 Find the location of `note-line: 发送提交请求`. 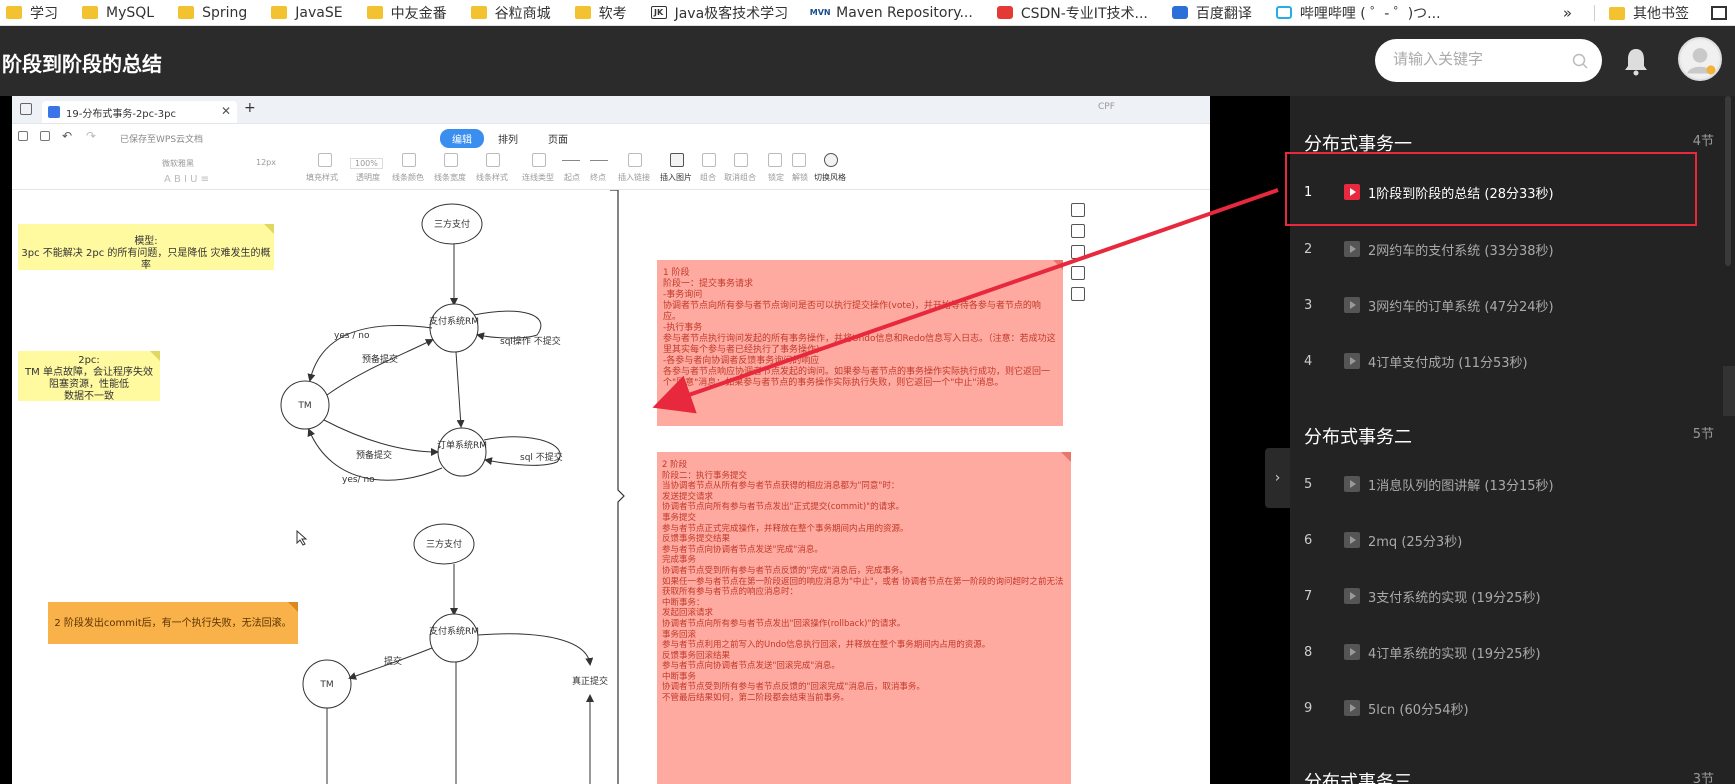

note-line: 发送提交请求 is located at coordinates (688, 496).